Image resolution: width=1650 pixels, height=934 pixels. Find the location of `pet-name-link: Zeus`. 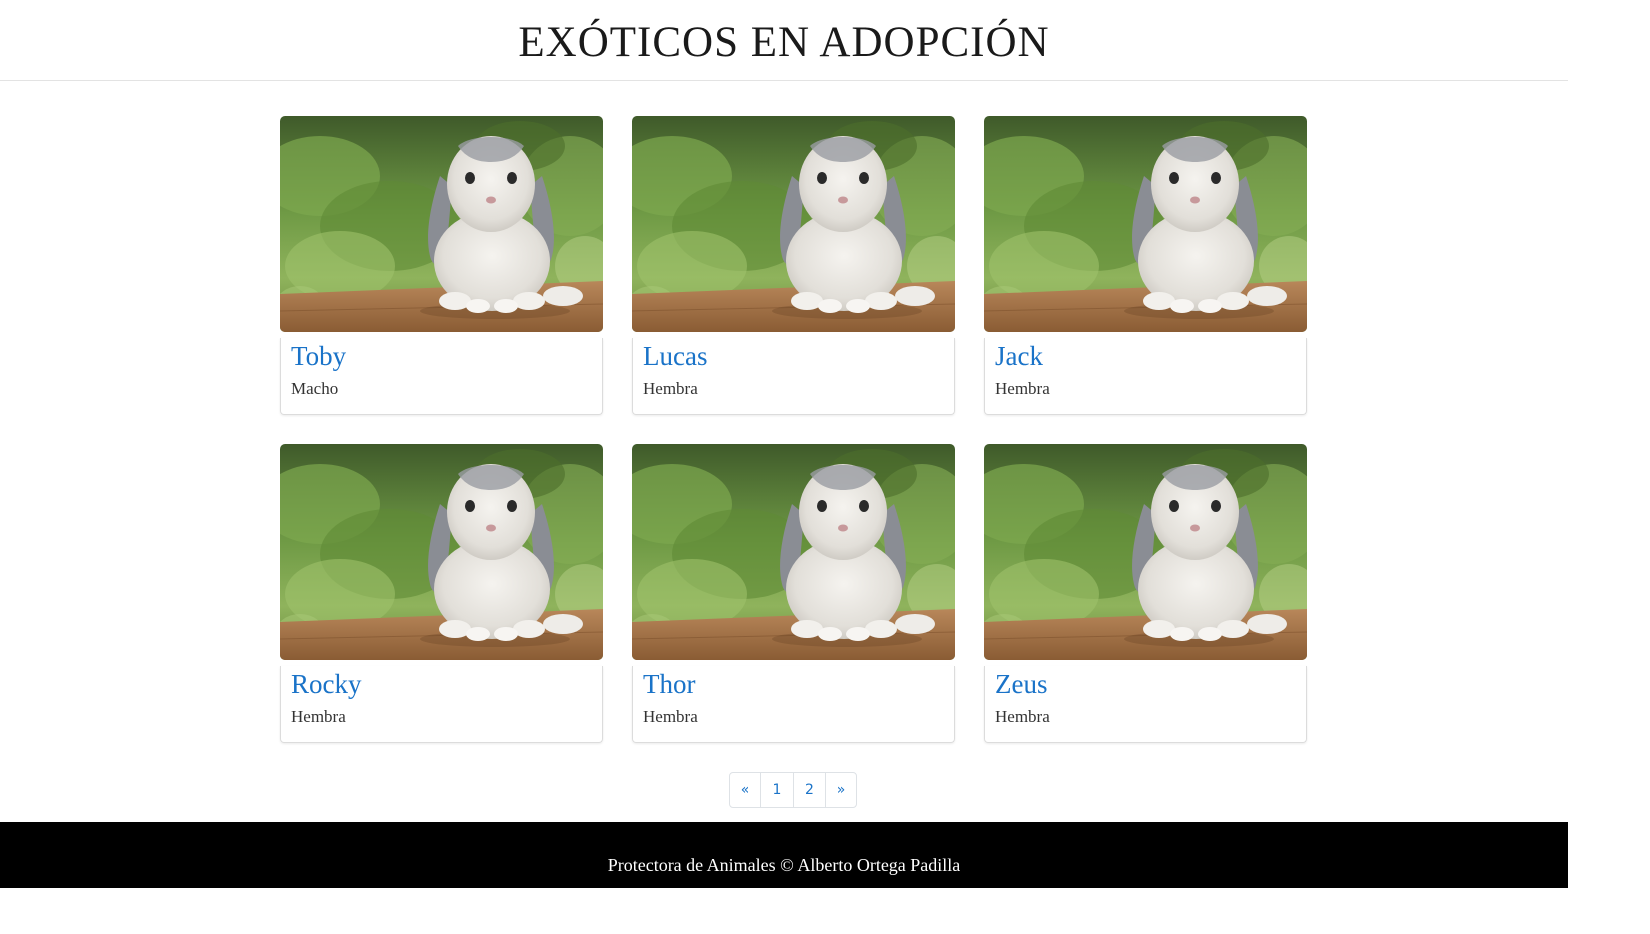

pet-name-link: Zeus is located at coordinates (1145, 684).